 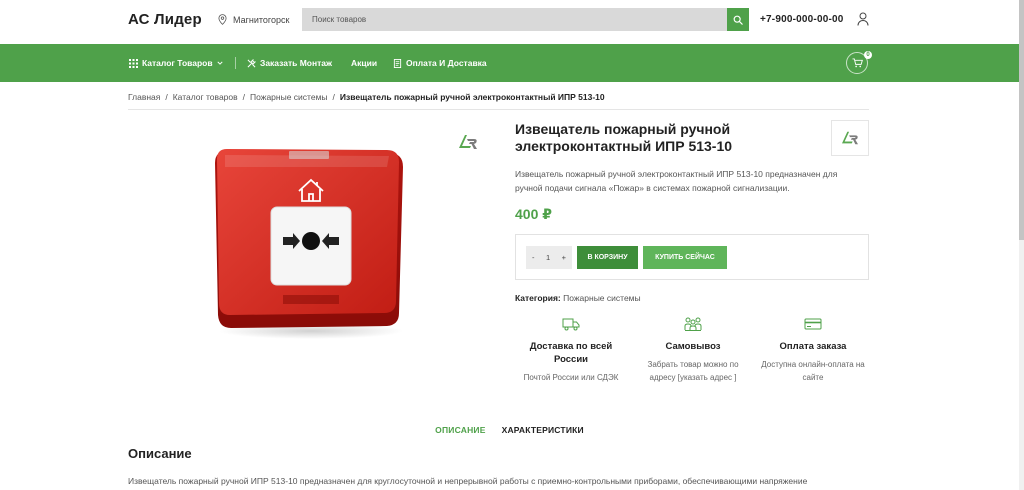 I want to click on nav-divider, so click(x=235, y=63).